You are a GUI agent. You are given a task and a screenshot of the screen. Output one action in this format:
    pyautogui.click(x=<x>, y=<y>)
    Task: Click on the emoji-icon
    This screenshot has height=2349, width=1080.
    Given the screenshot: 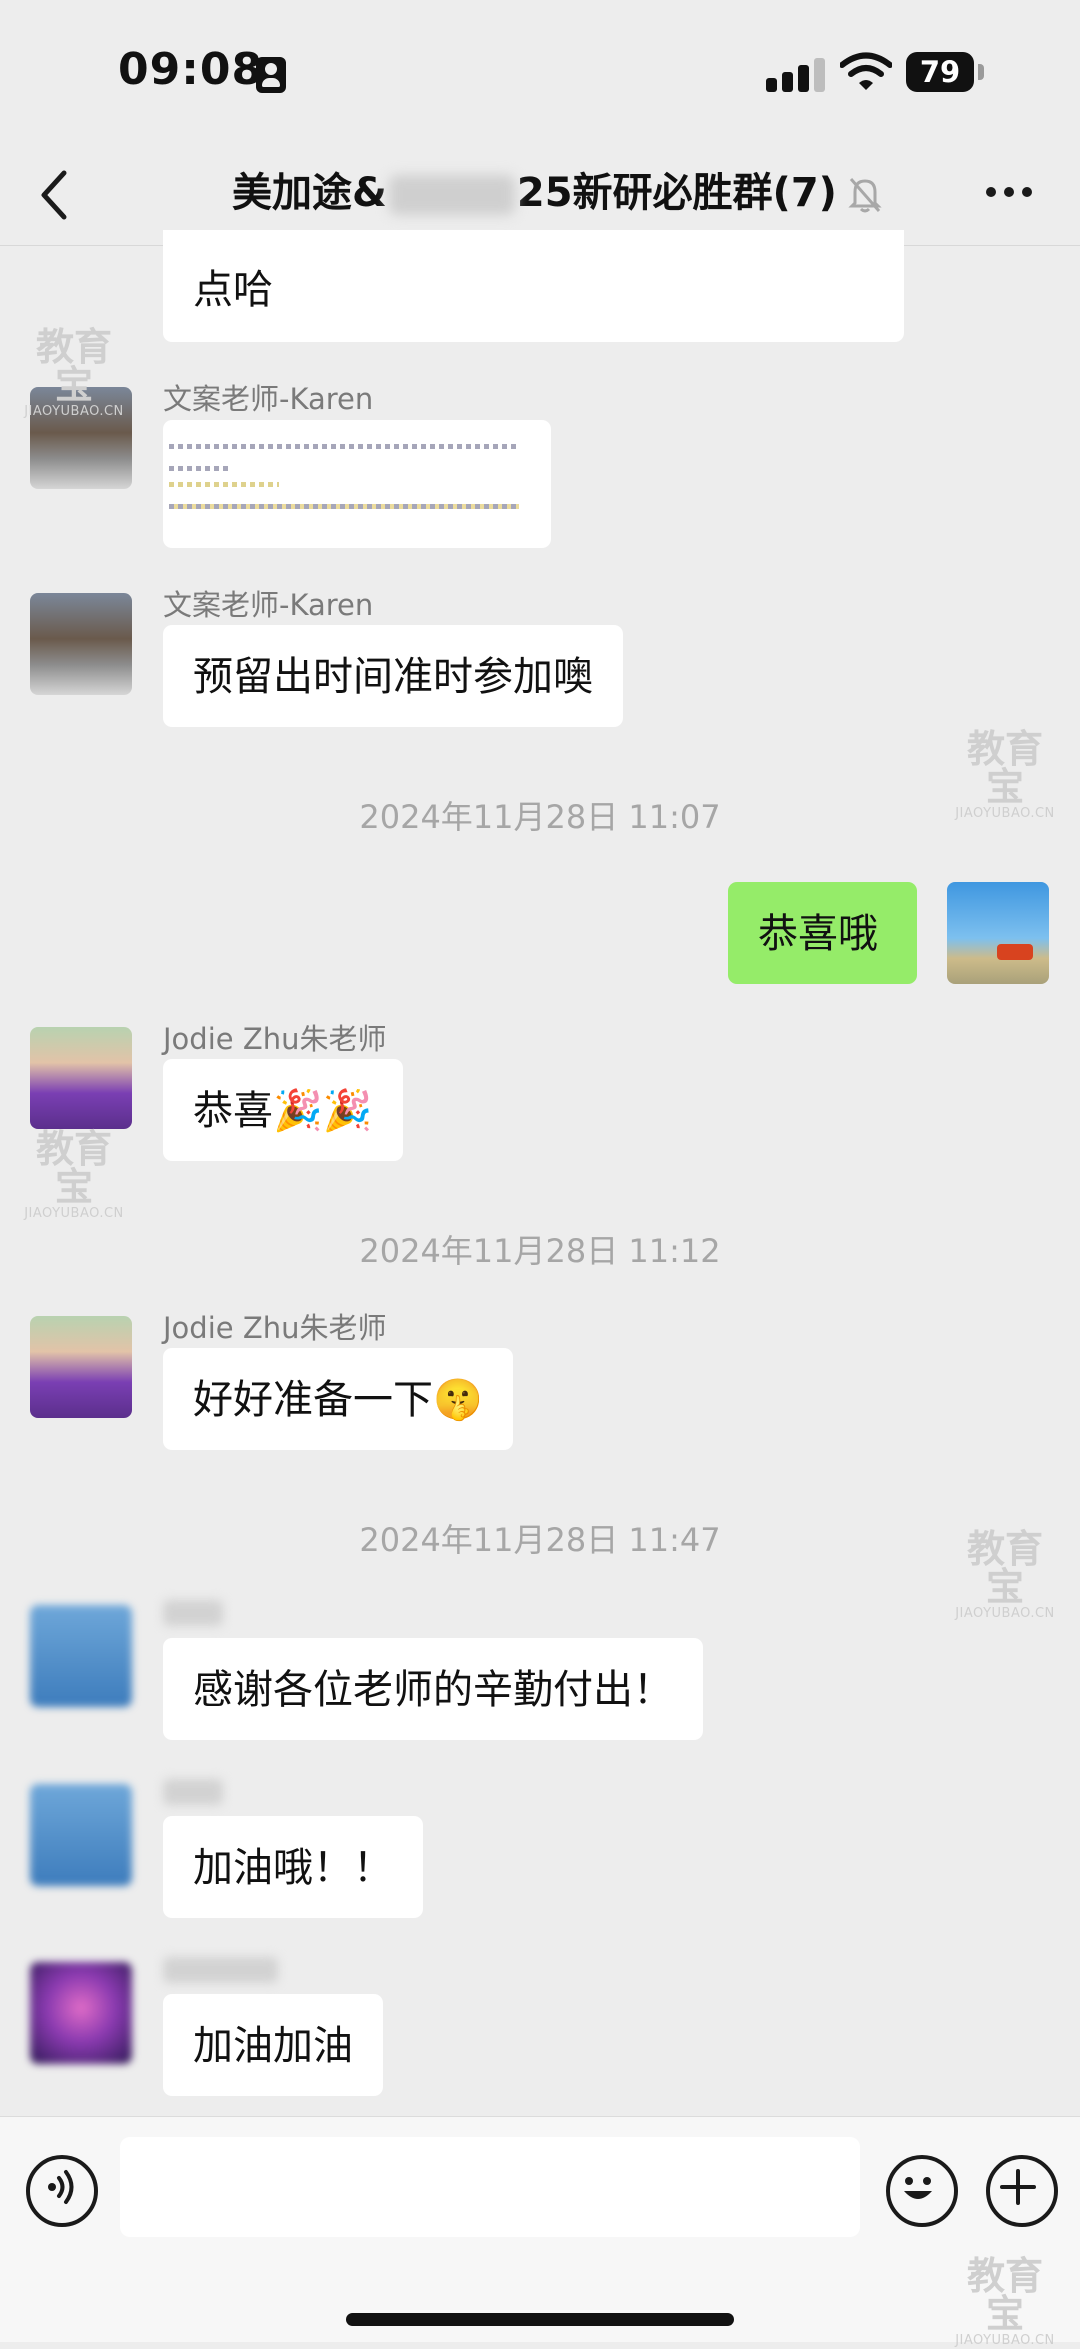 What is the action you would take?
    pyautogui.click(x=922, y=2191)
    